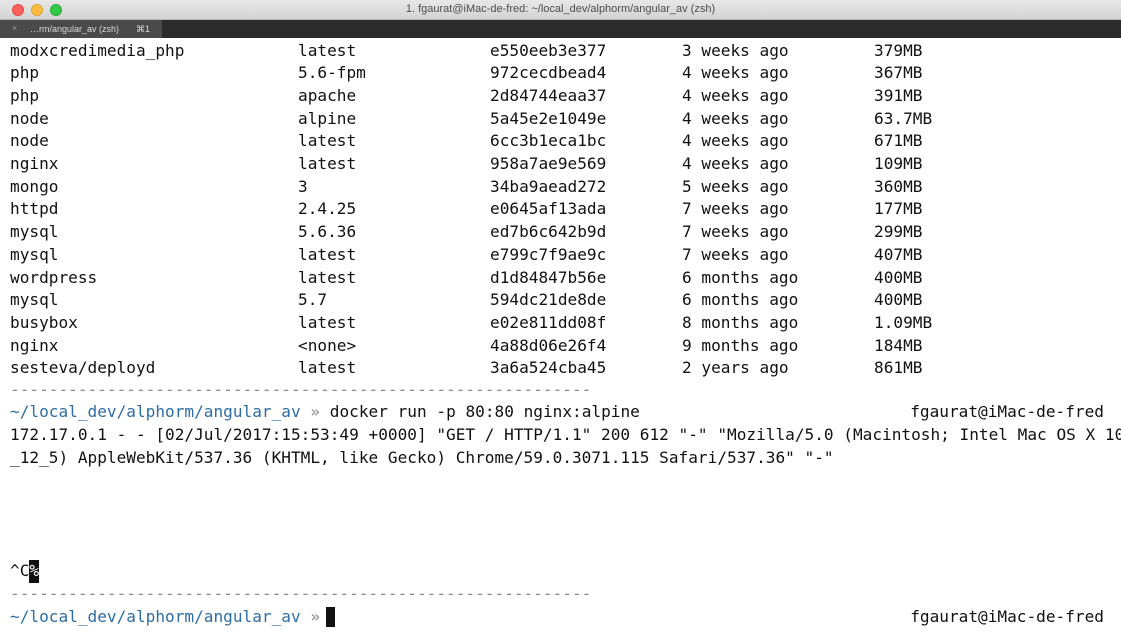 This screenshot has height=632, width=1121. Describe the element at coordinates (898, 254) in the screenshot. I see `image-size-cell: 407MB` at that location.